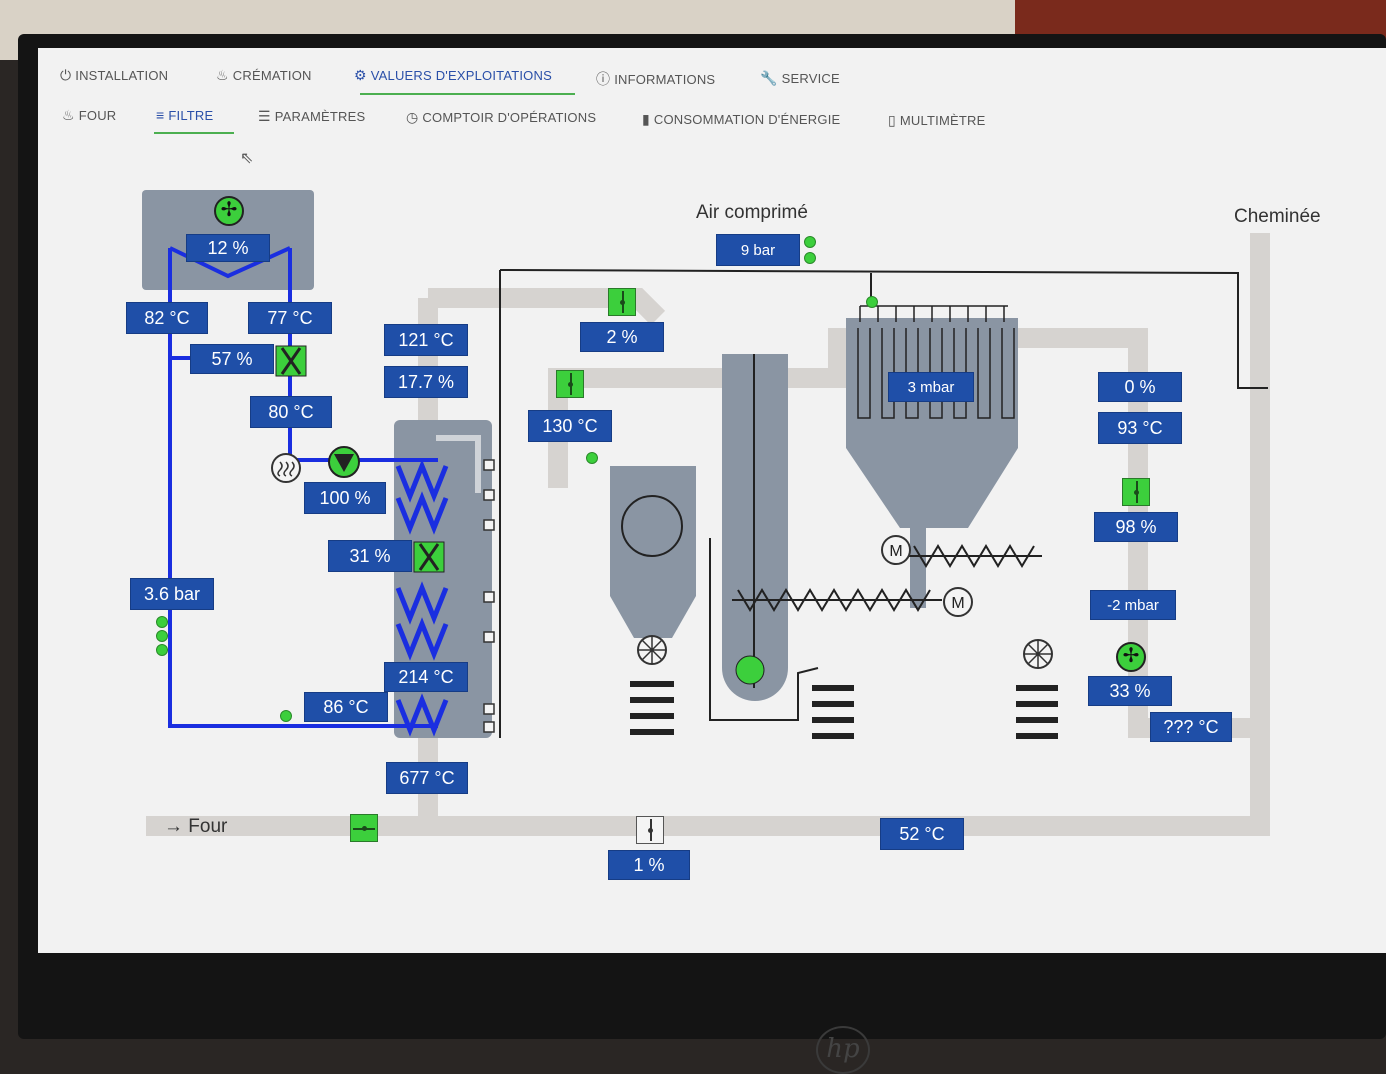 This screenshot has height=1074, width=1386. I want to click on value-valve-57: 57 %, so click(232, 359).